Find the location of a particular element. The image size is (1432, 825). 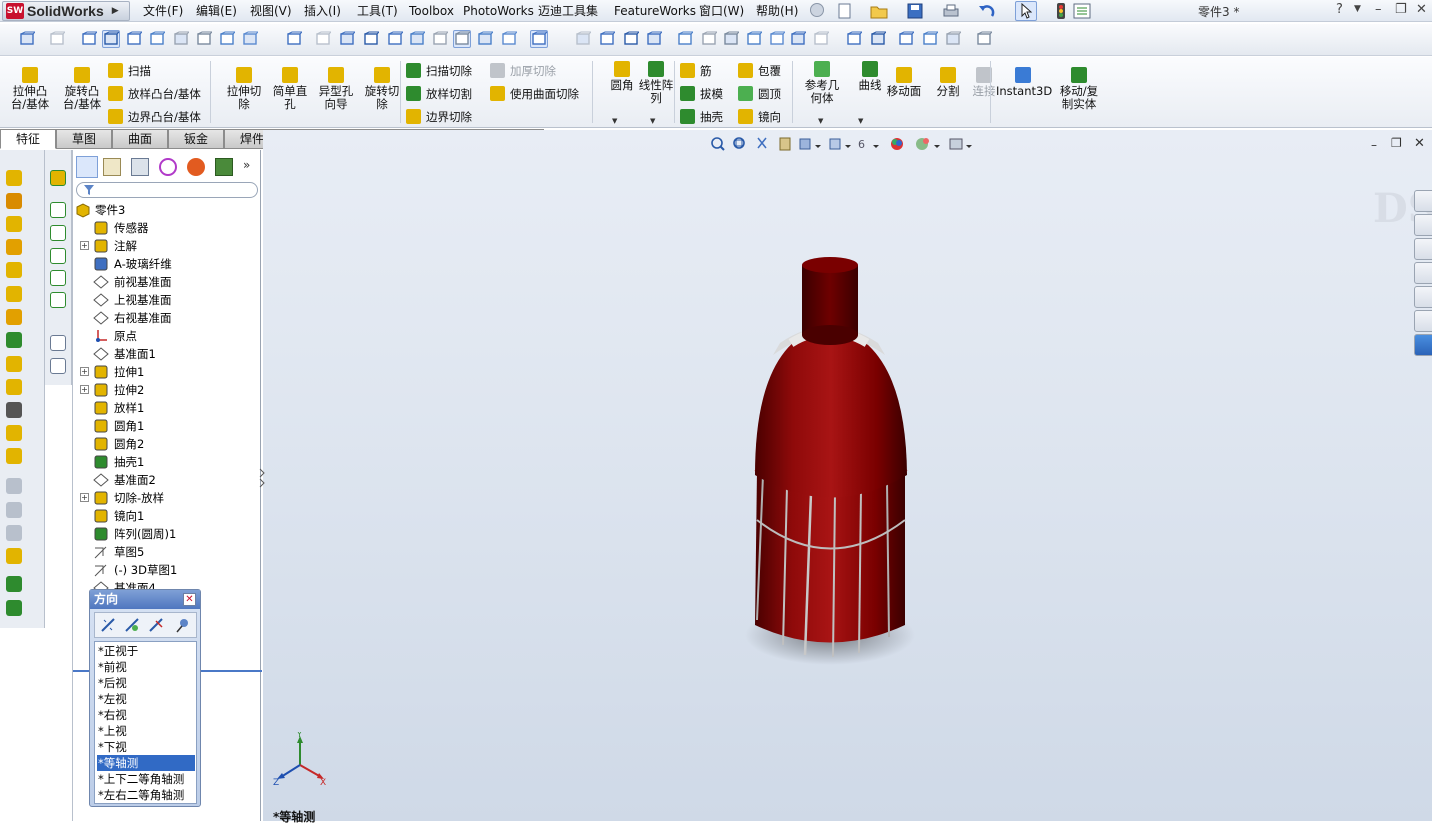

menu-item: Toolbox is located at coordinates (431, 11).